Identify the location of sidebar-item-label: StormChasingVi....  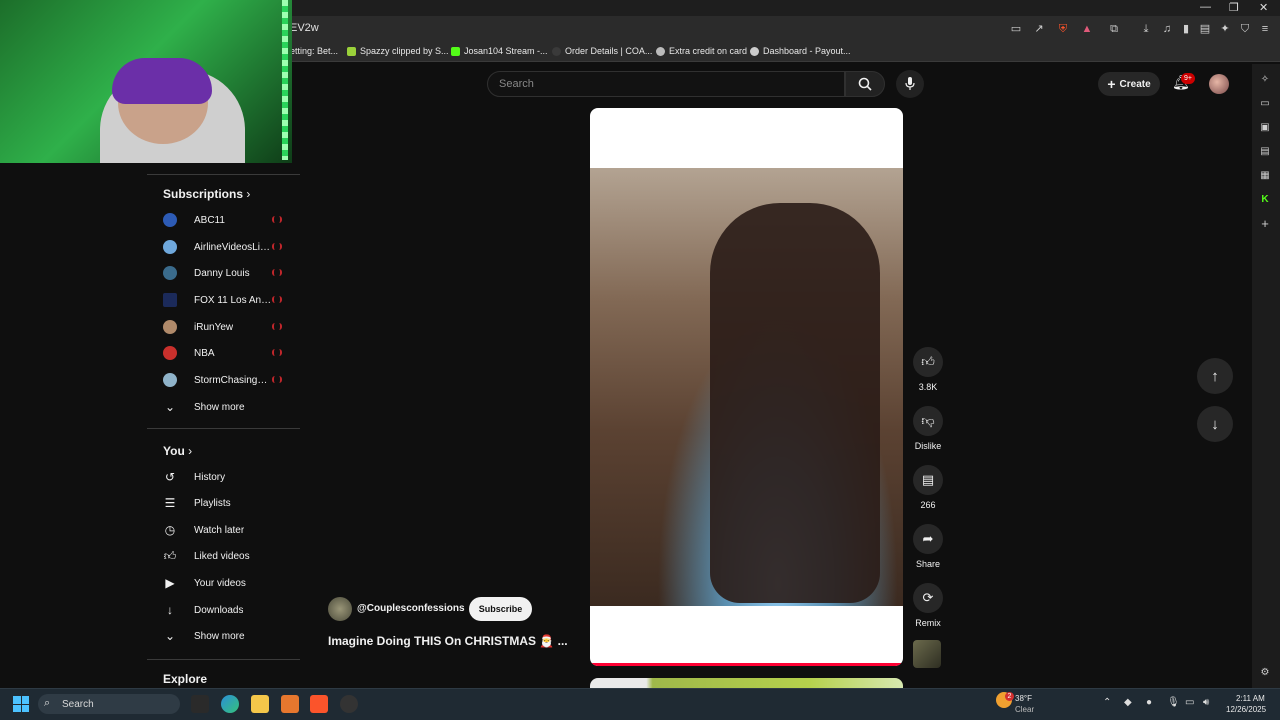
(233, 380).